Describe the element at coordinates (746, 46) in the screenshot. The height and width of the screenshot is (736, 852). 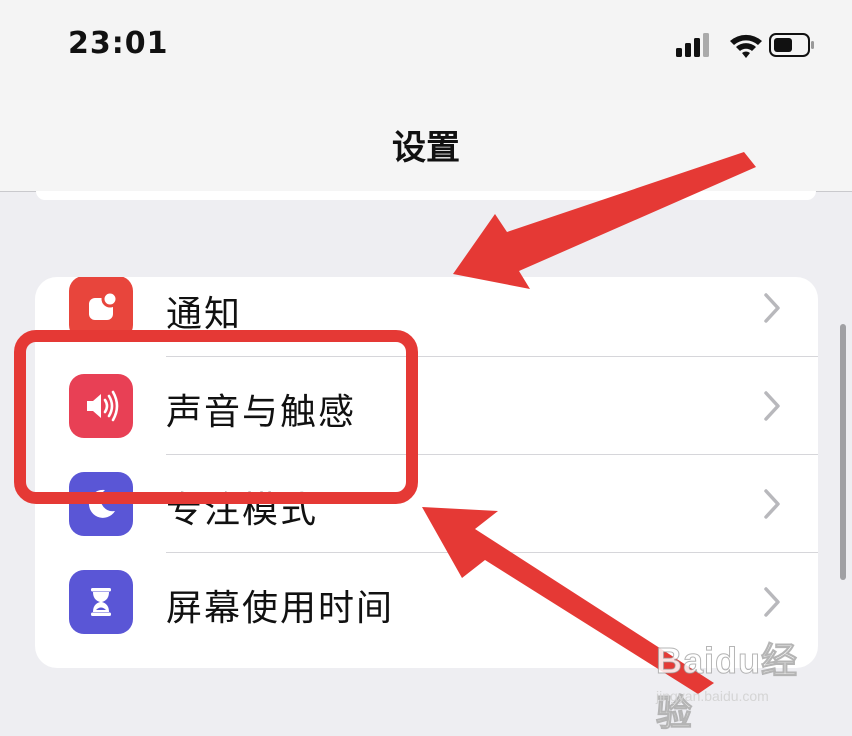
I see `wifi-icon` at that location.